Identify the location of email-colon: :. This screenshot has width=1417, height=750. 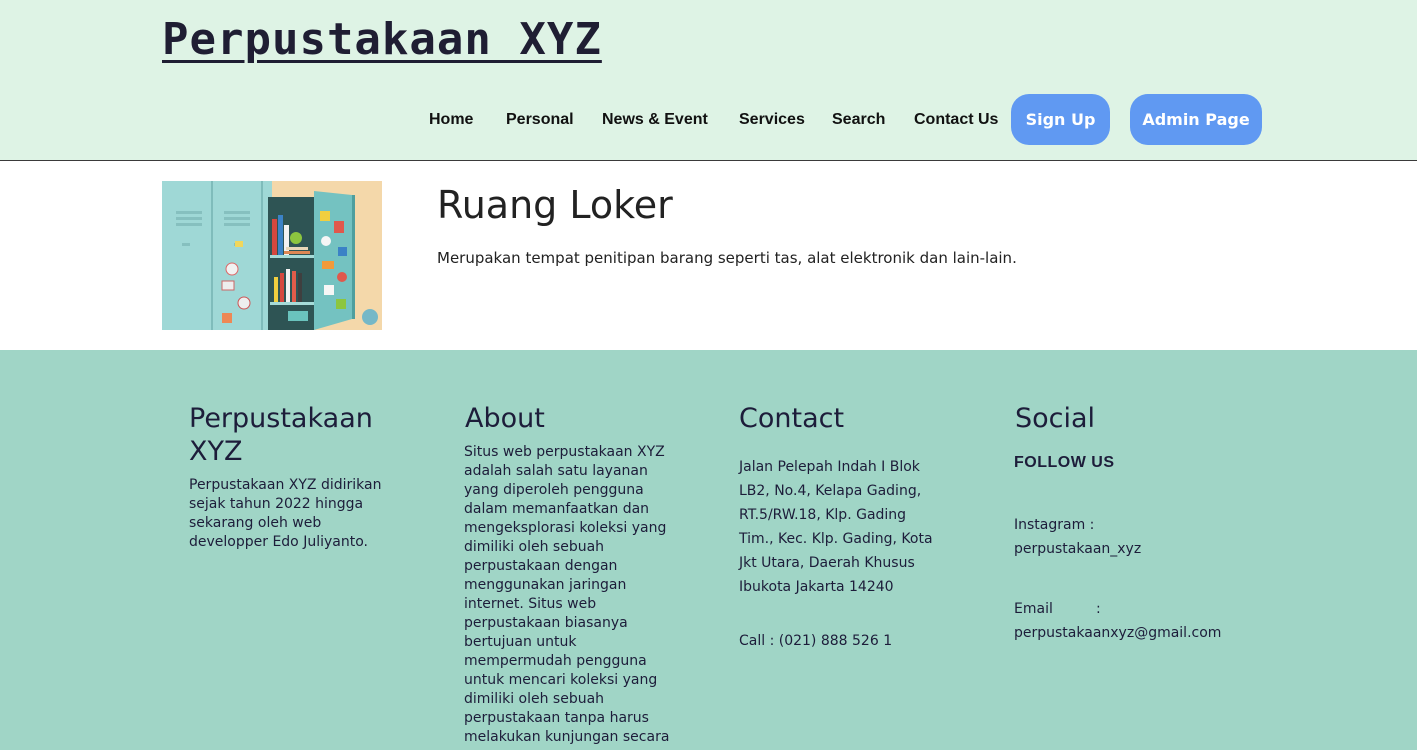
(1098, 609).